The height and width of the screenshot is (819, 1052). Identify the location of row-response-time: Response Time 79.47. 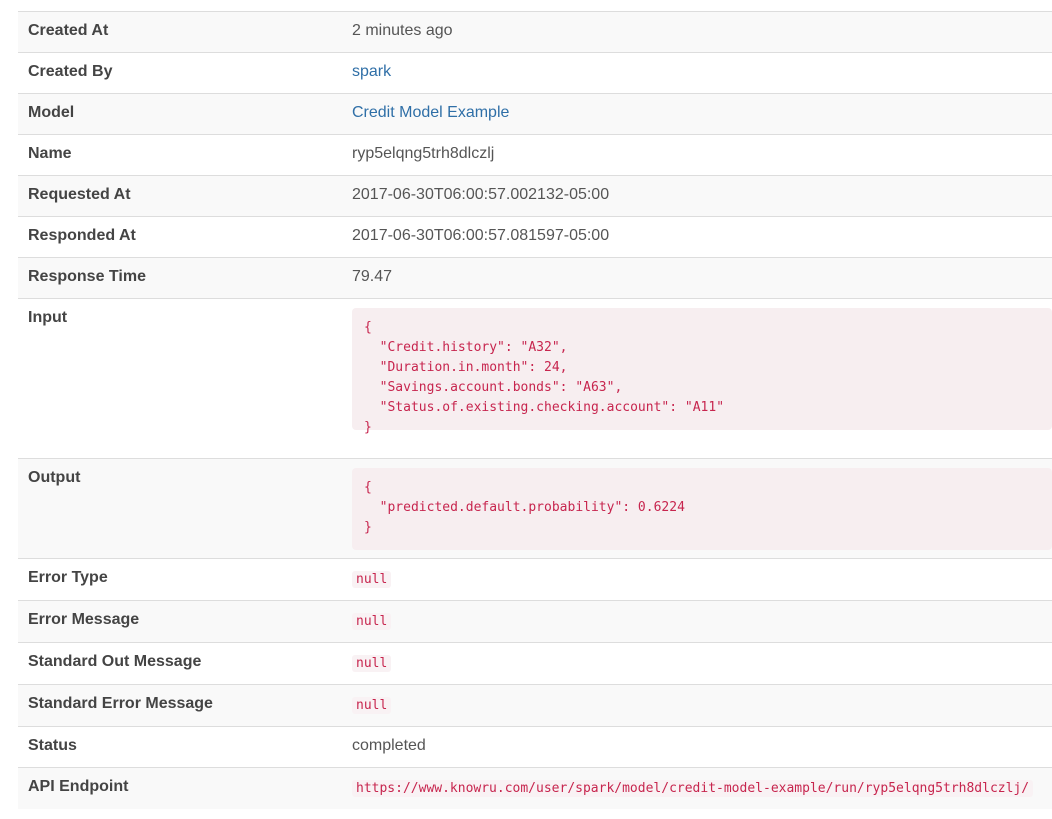
(535, 278).